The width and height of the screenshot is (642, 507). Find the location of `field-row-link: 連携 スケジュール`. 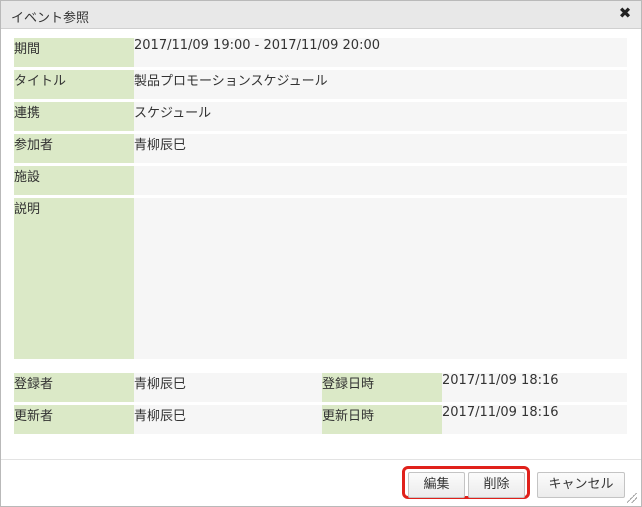

field-row-link: 連携 スケジュール is located at coordinates (320, 116).